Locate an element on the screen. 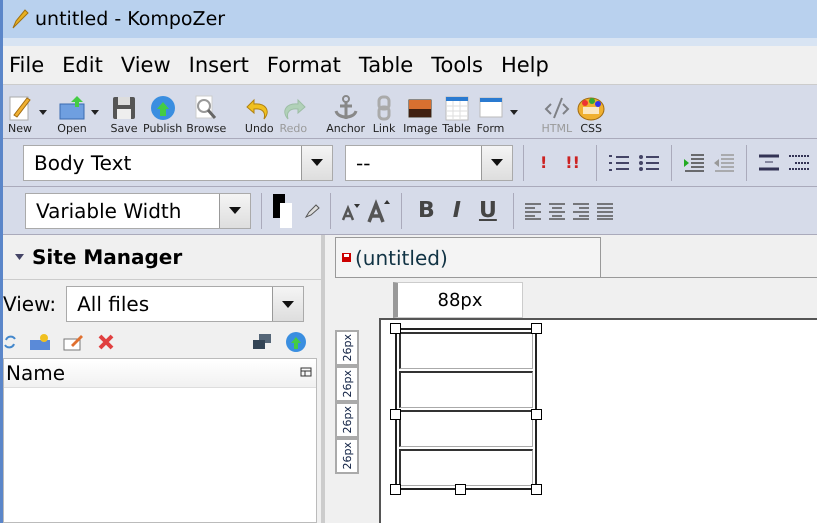 The image size is (817, 523). menu-item: Insert is located at coordinates (219, 65).